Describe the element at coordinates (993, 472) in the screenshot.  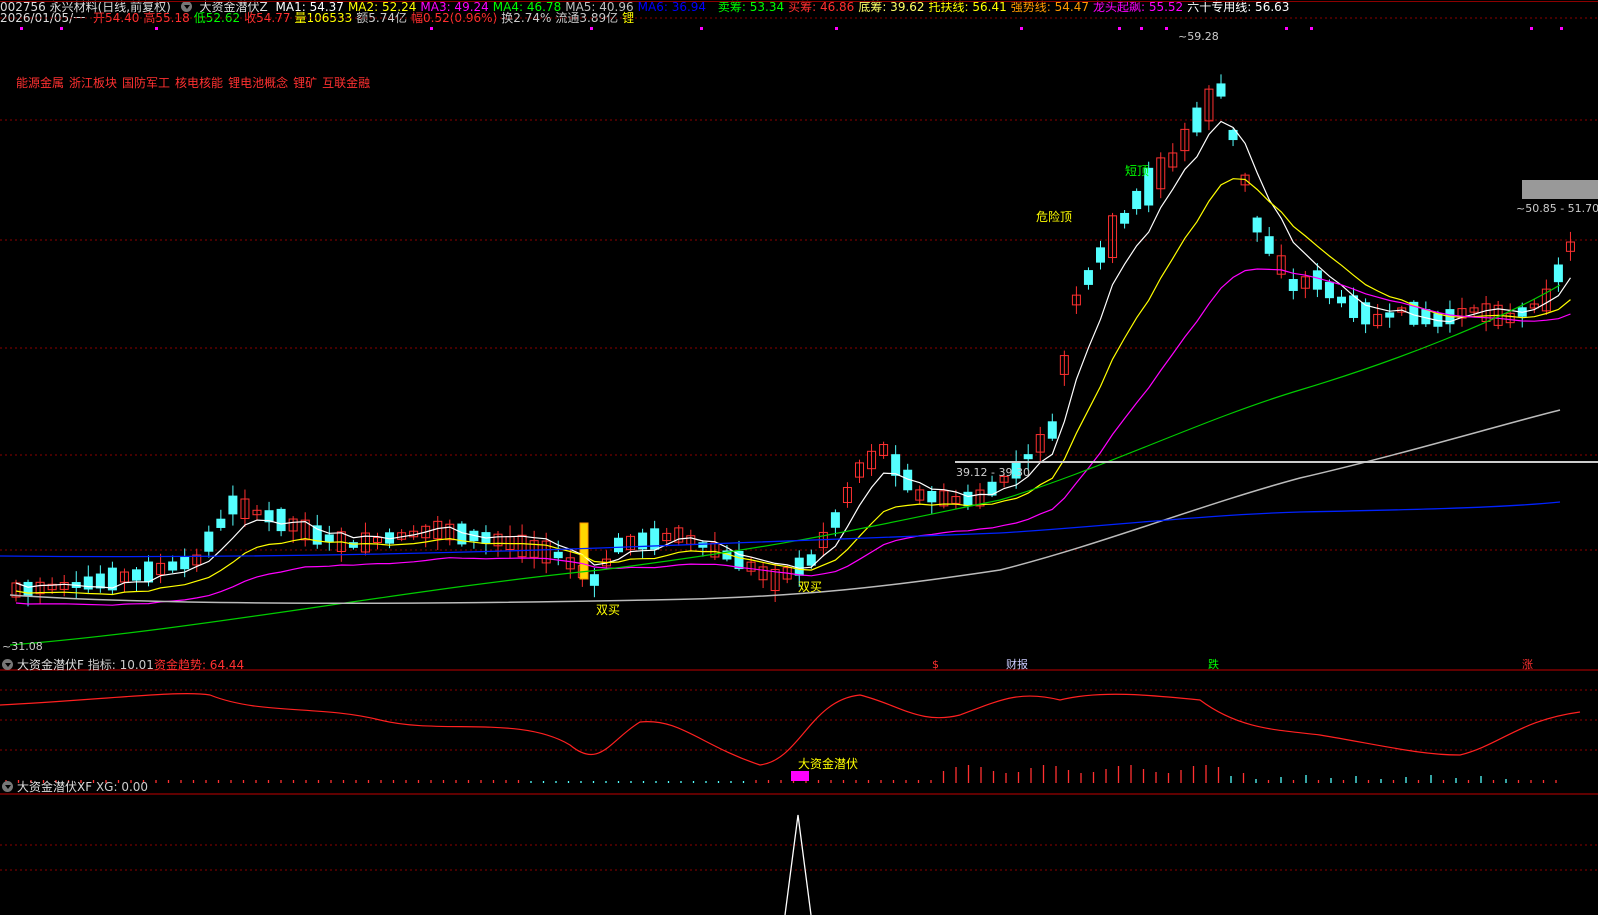
I see `range-label-1: 39.12 - 39.30` at that location.